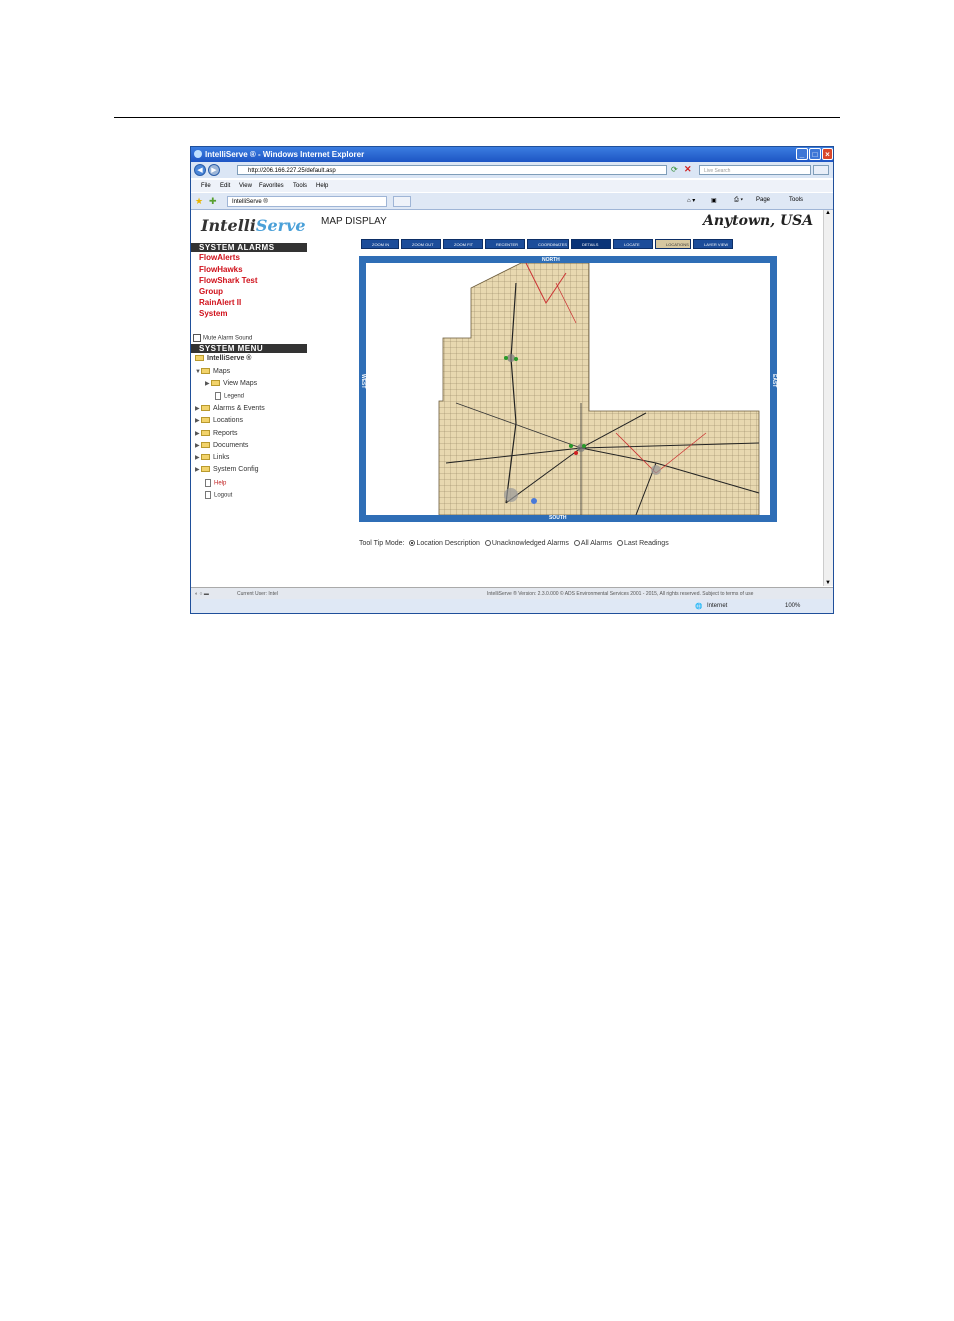 The height and width of the screenshot is (1321, 954). I want to click on menu-tools: Tools, so click(300, 186).